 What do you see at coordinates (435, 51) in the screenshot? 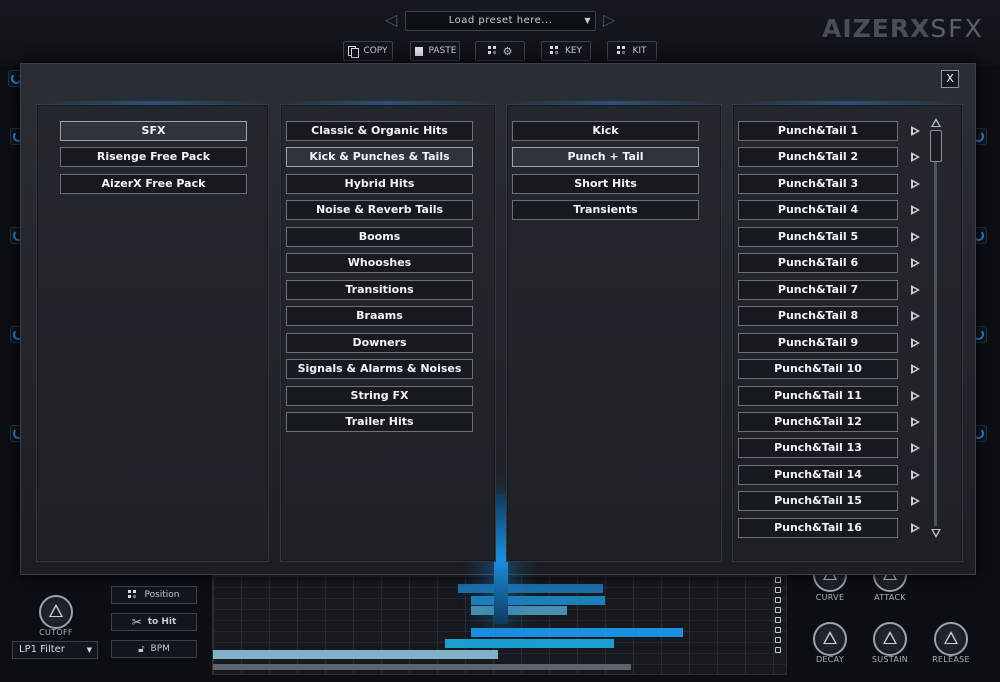
I see `paste-button: PASTE` at bounding box center [435, 51].